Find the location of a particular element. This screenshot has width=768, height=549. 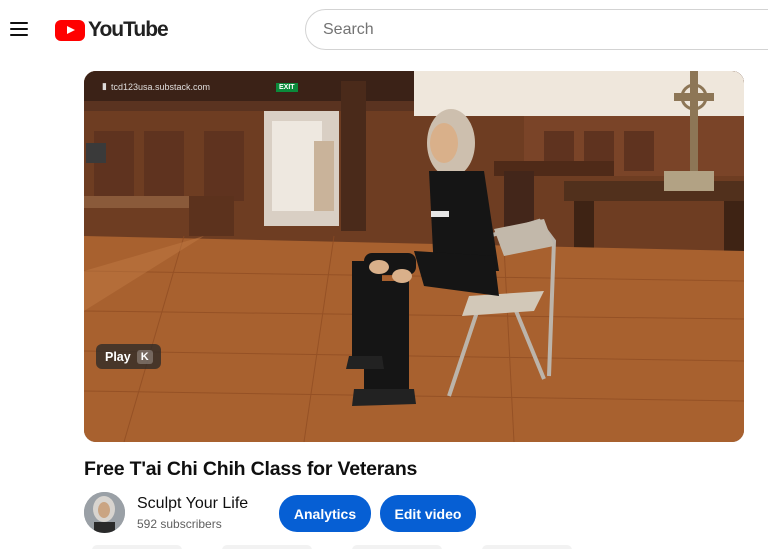

play-label: Play is located at coordinates (118, 356).